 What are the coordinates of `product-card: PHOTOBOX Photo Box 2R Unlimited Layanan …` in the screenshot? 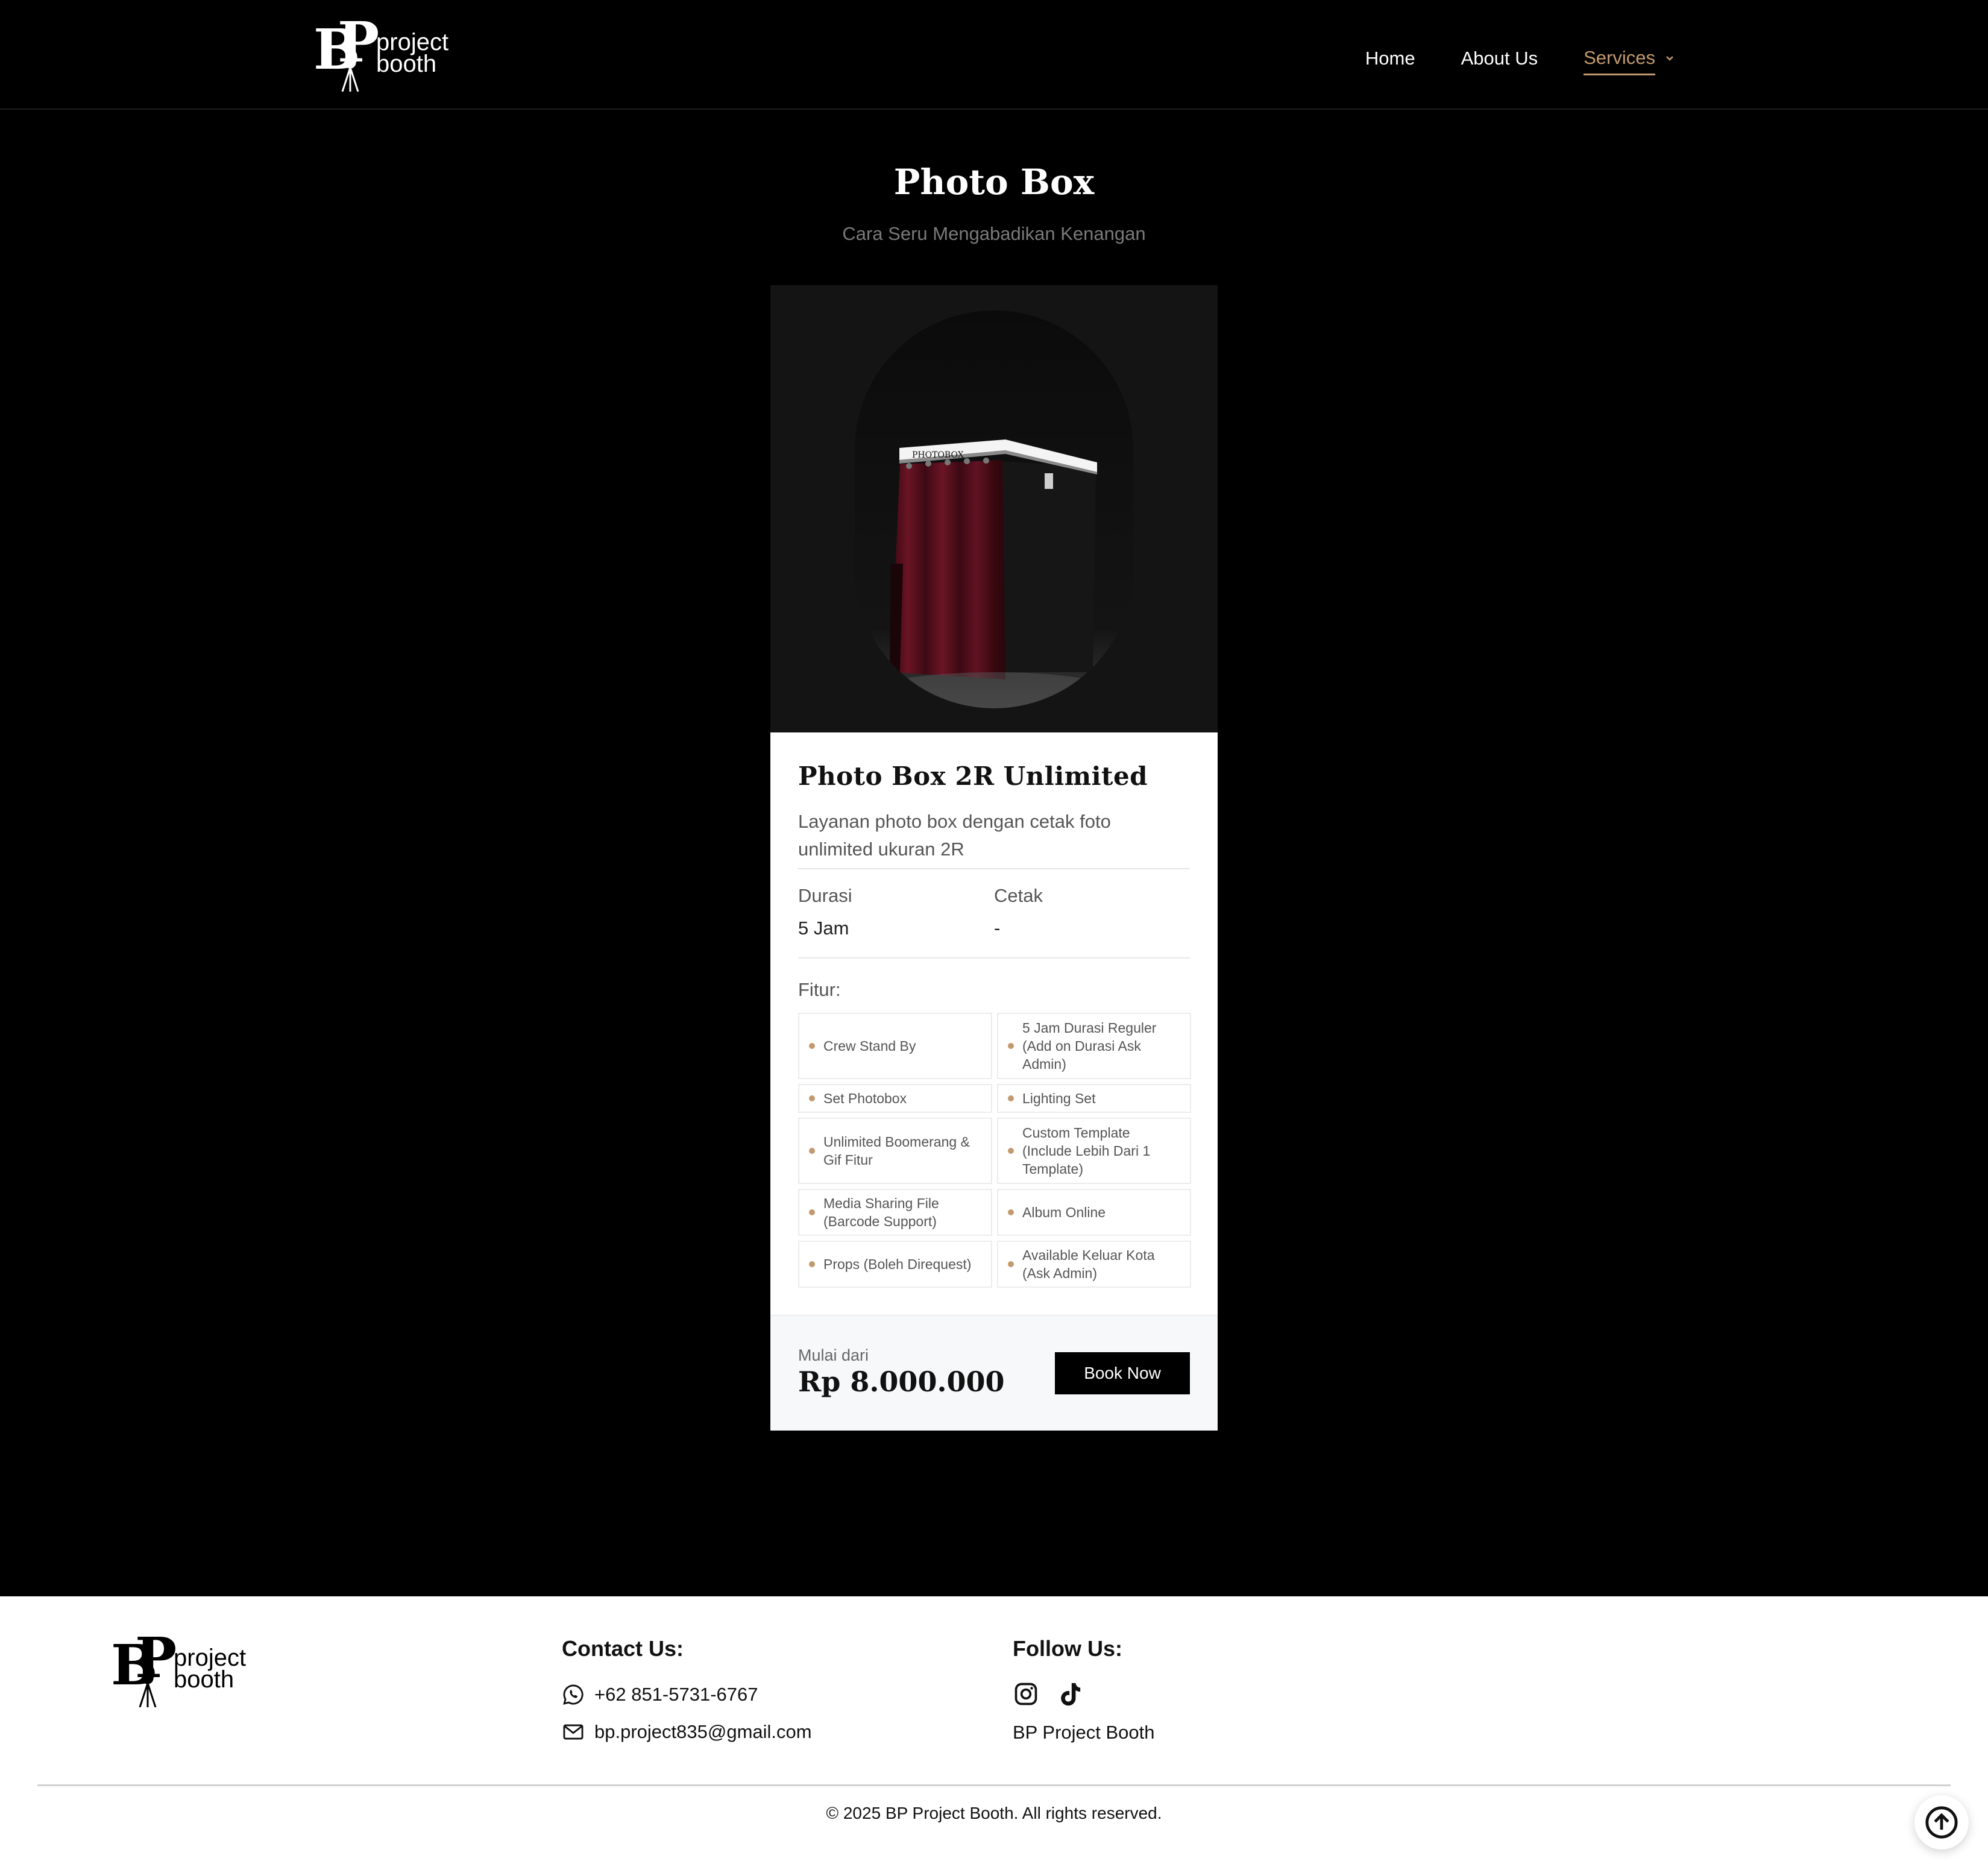 It's located at (994, 858).